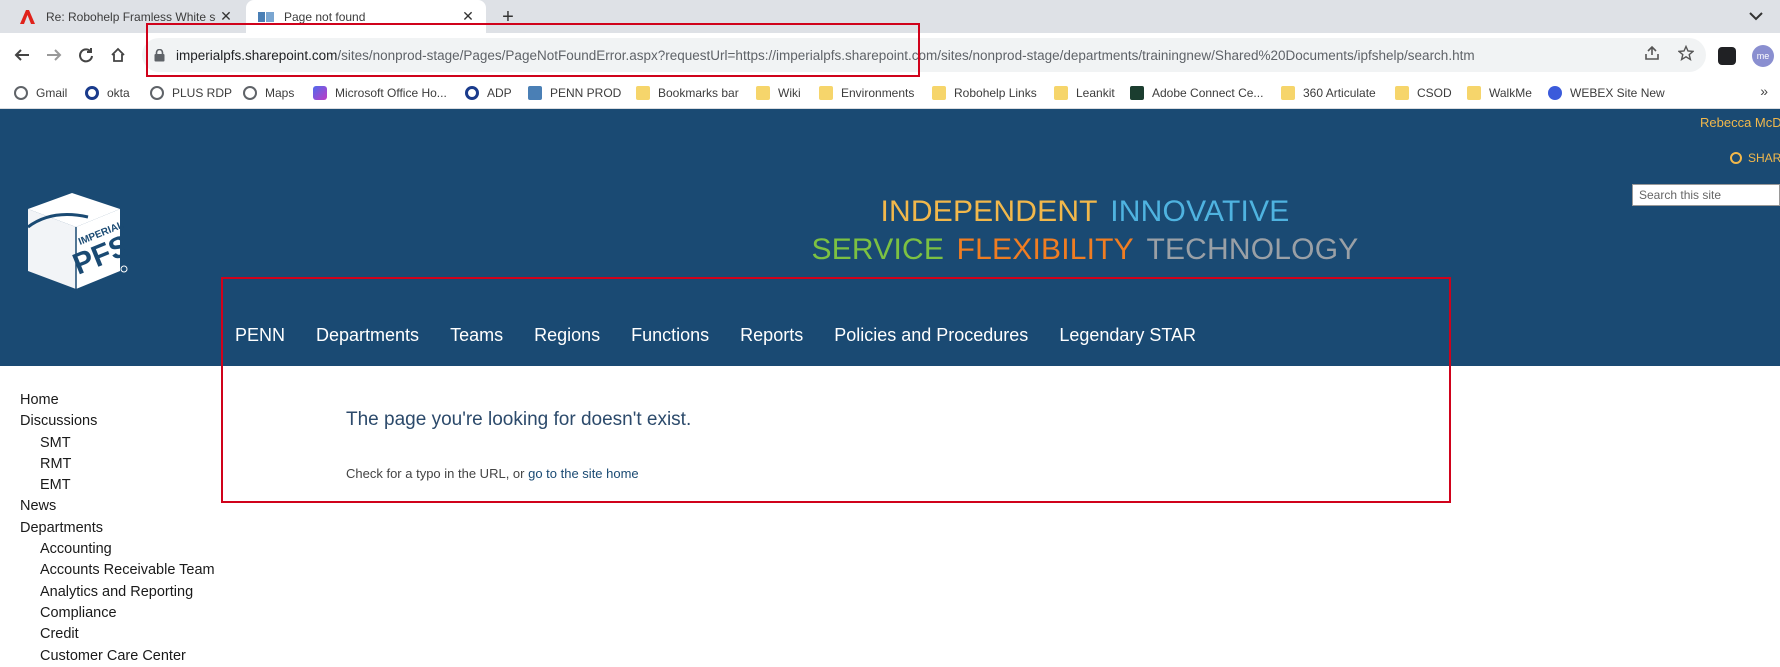 The image size is (1780, 667). Describe the element at coordinates (118, 93) in the screenshot. I see `bookmark-label: okta` at that location.